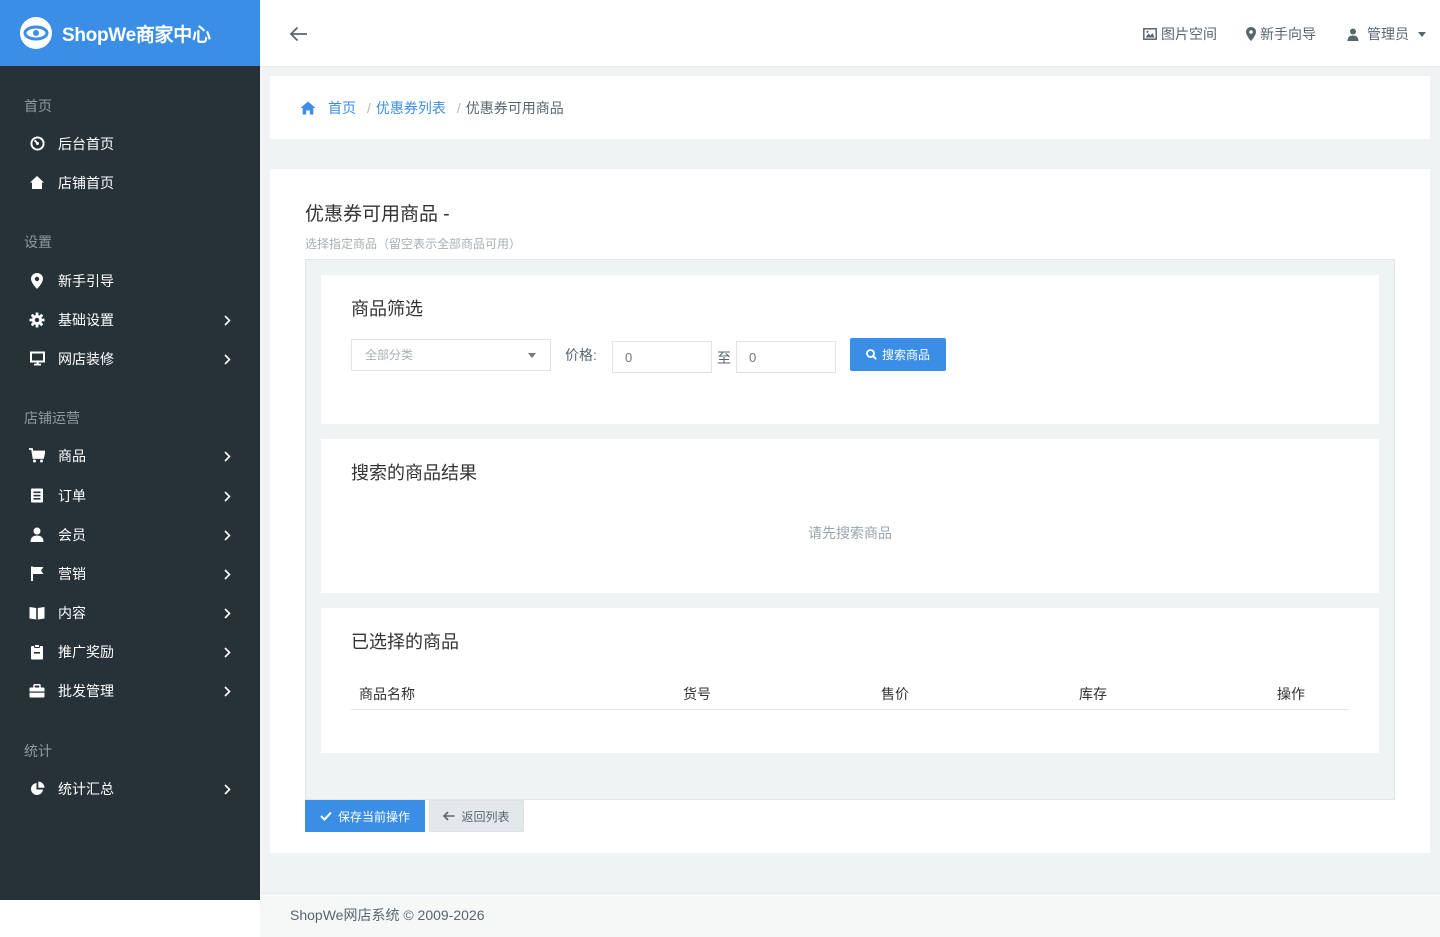 The image size is (1440, 937). I want to click on sidebar-item-label: 批发管理, so click(86, 690).